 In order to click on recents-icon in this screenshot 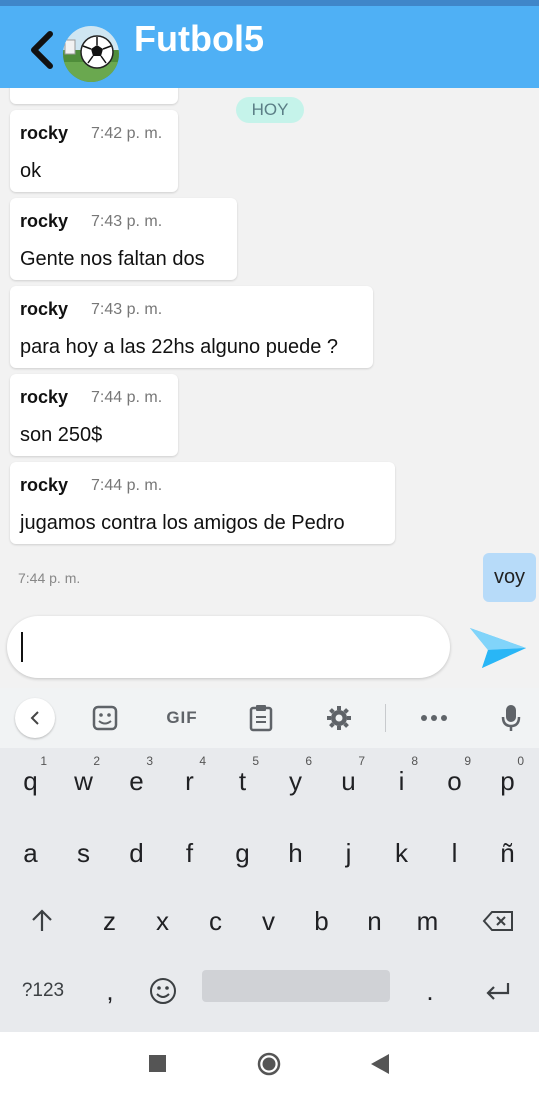, I will do `click(157, 1063)`.